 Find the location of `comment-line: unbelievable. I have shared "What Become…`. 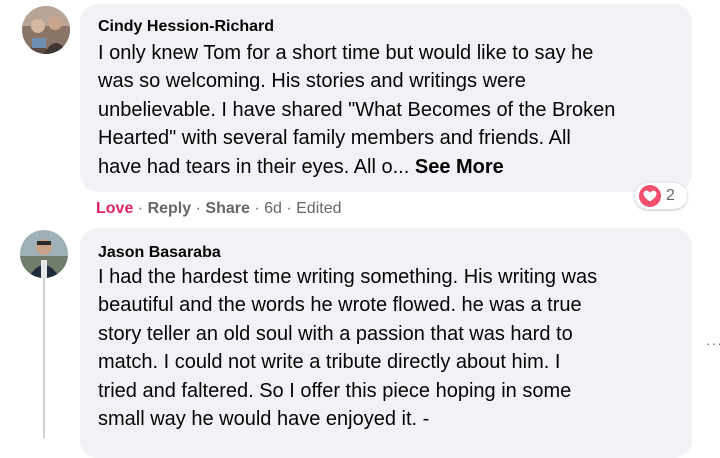

comment-line: unbelievable. I have shared "What Become… is located at coordinates (357, 109).